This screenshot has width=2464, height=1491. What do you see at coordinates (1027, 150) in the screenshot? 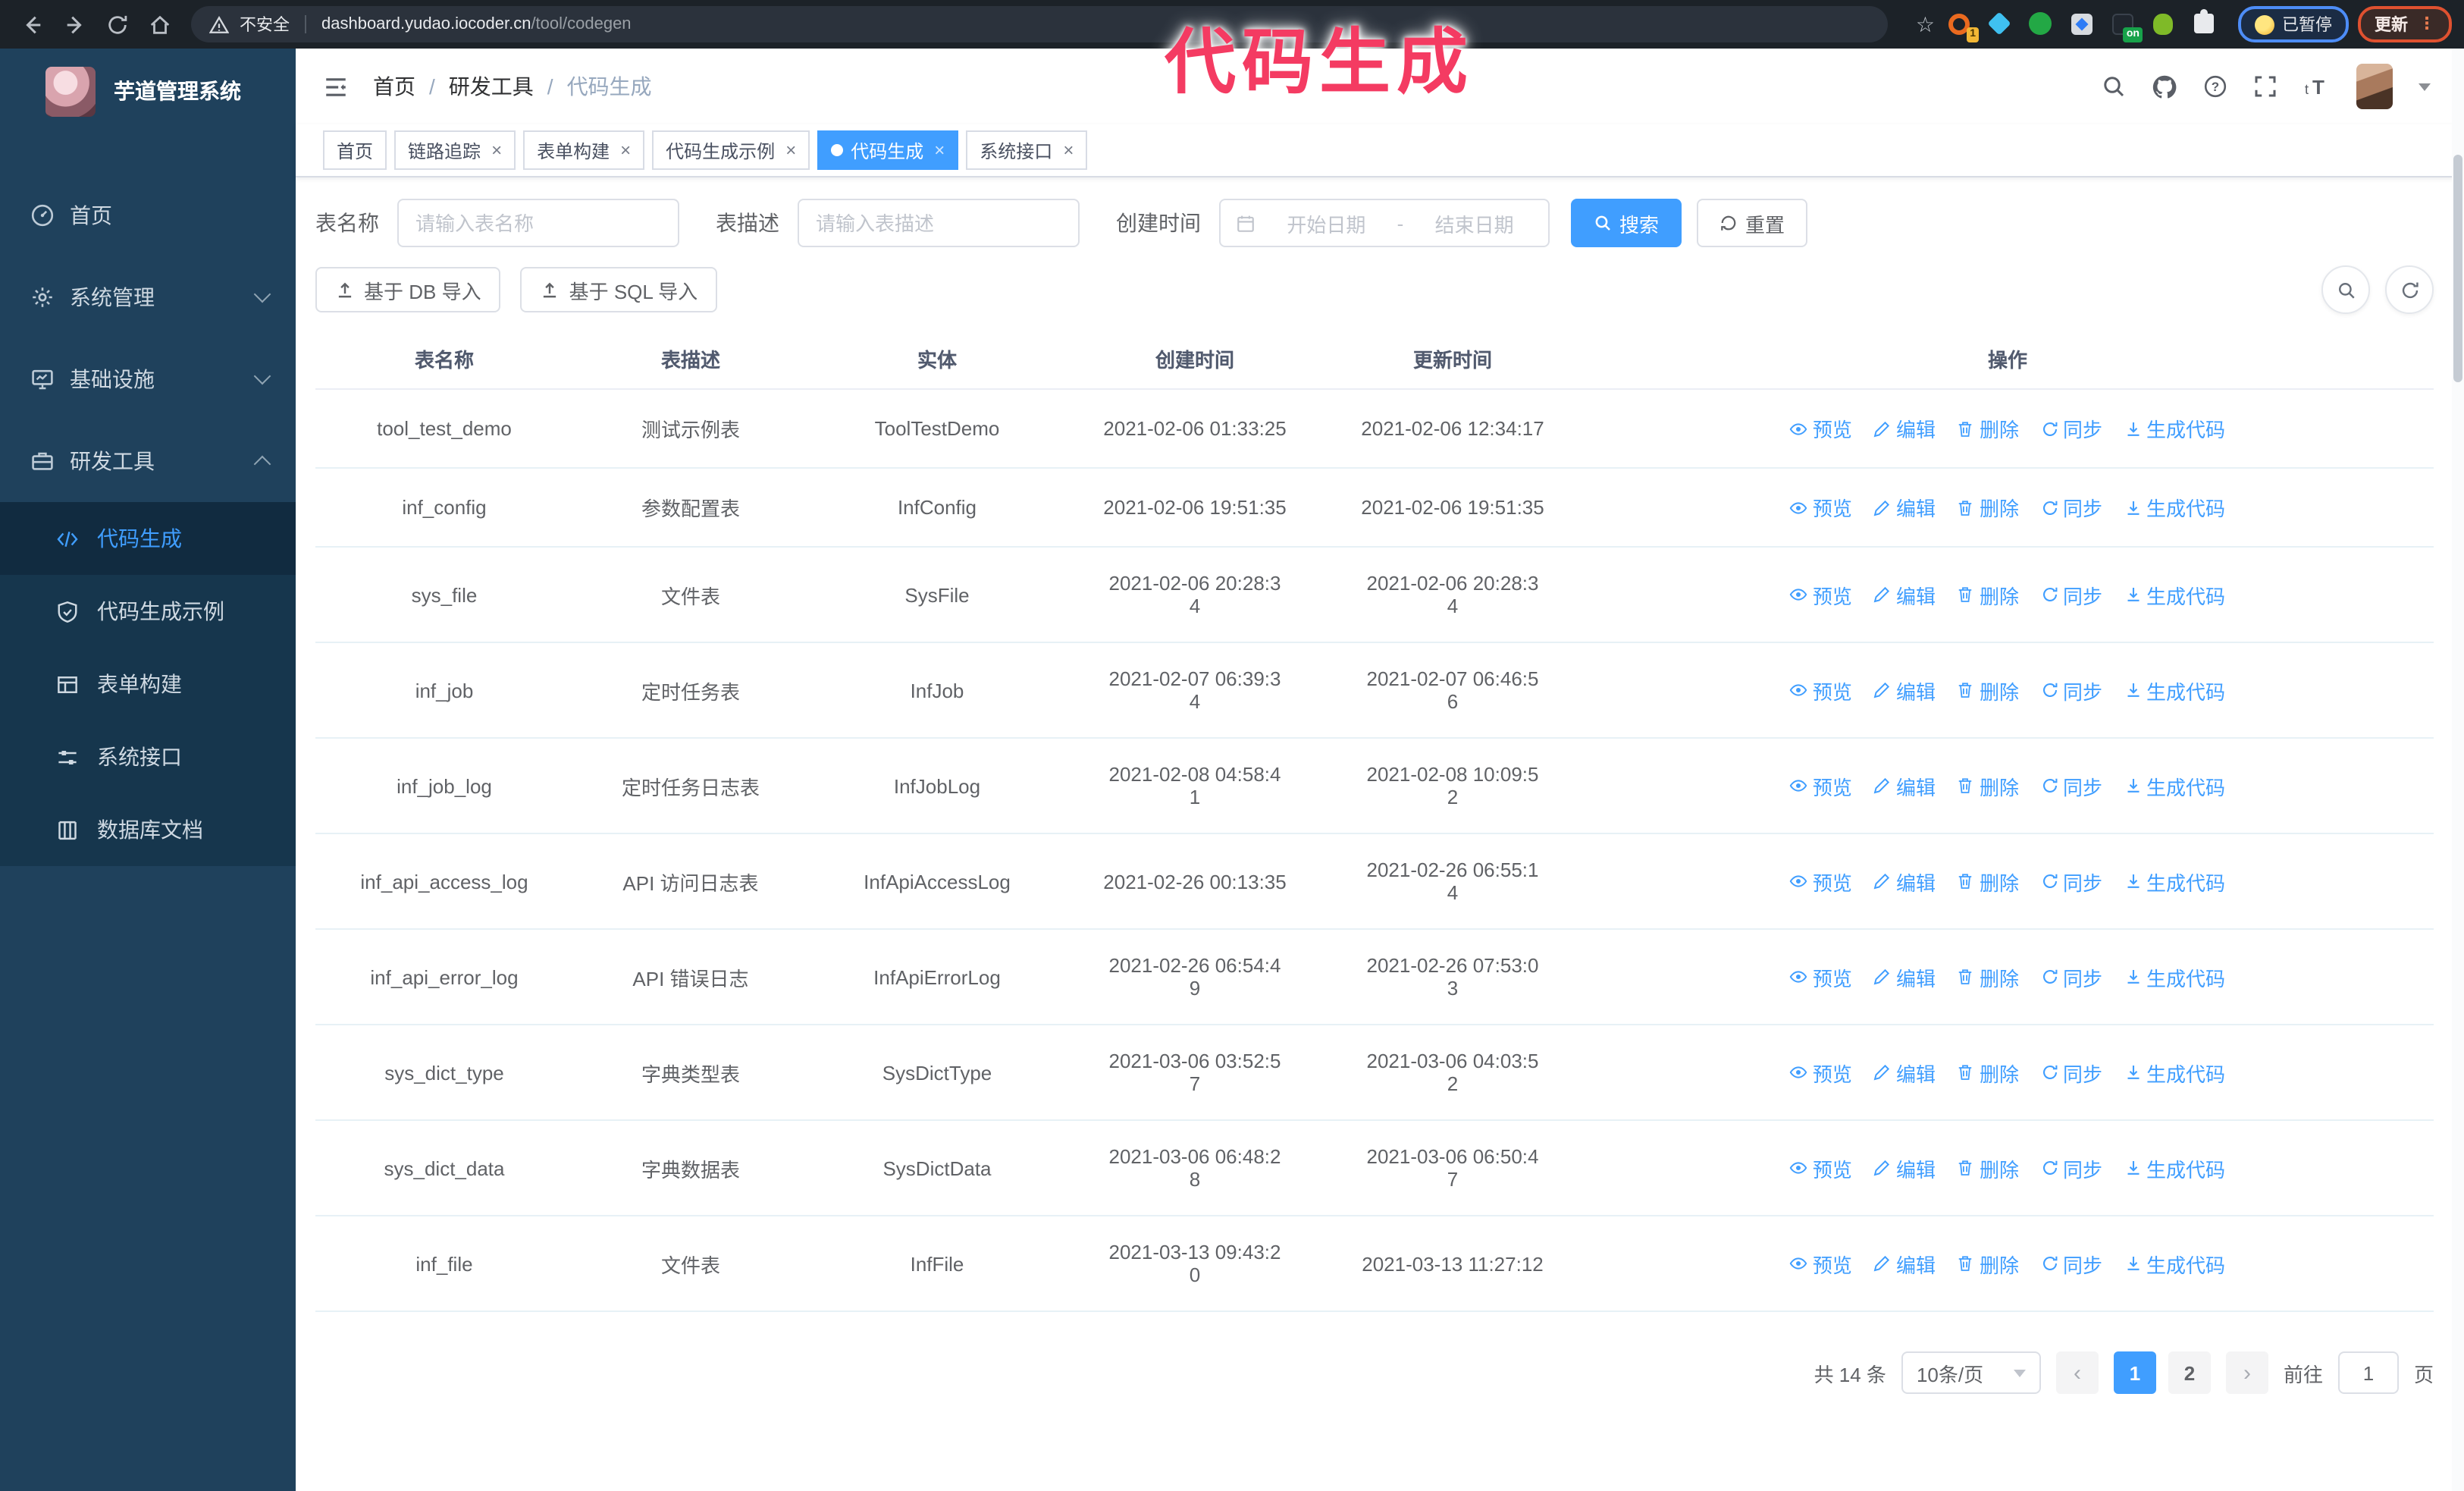
I see `tab-系统接口: 系统接口 ×` at bounding box center [1027, 150].